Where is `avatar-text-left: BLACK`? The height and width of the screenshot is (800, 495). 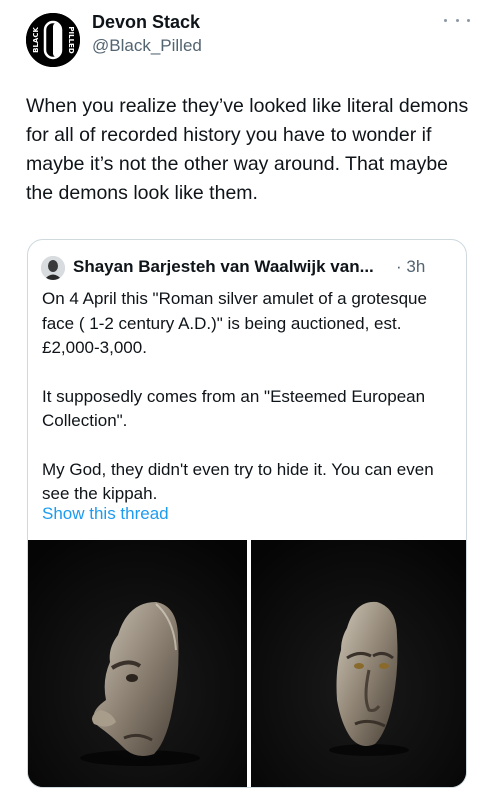
avatar-text-left: BLACK is located at coordinates (36, 40).